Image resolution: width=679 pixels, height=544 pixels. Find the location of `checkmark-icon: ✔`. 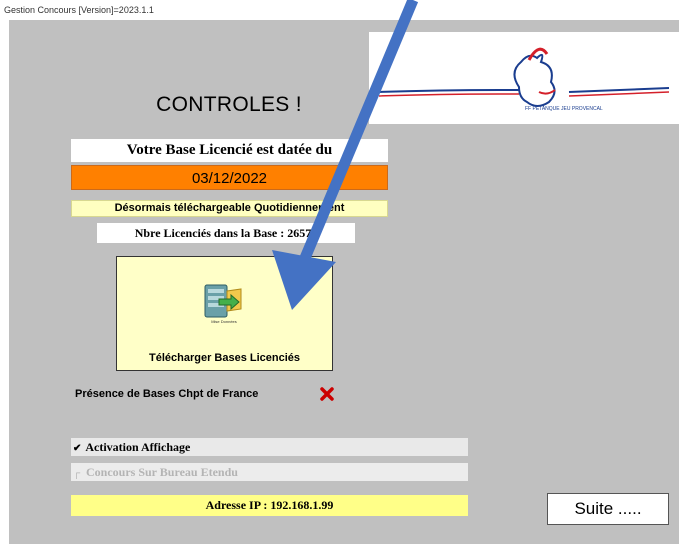

checkmark-icon: ✔ is located at coordinates (77, 448).